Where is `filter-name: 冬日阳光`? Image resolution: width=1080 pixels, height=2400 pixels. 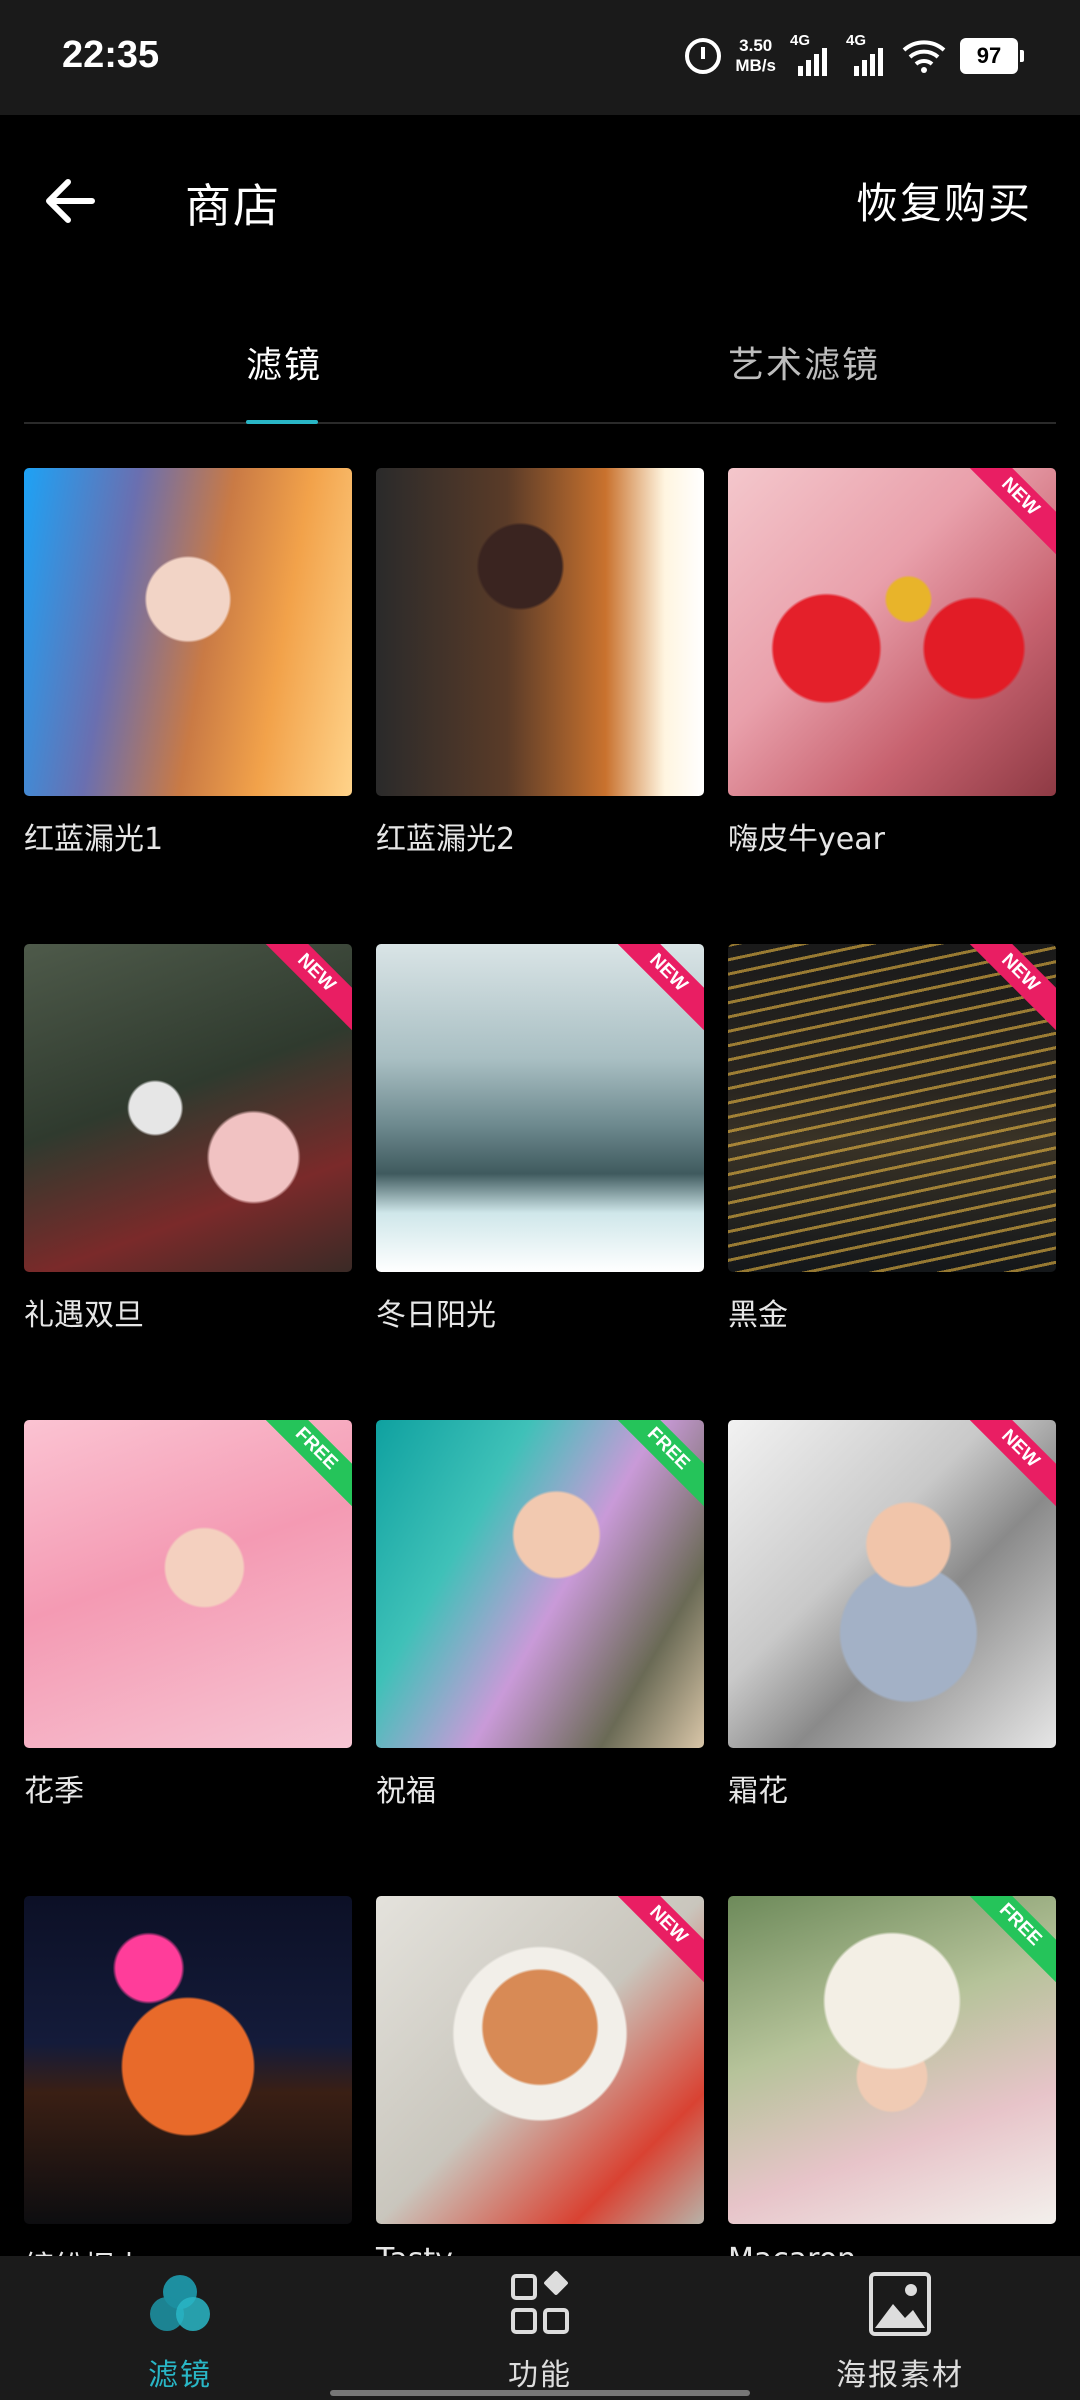
filter-name: 冬日阳光 is located at coordinates (436, 1315).